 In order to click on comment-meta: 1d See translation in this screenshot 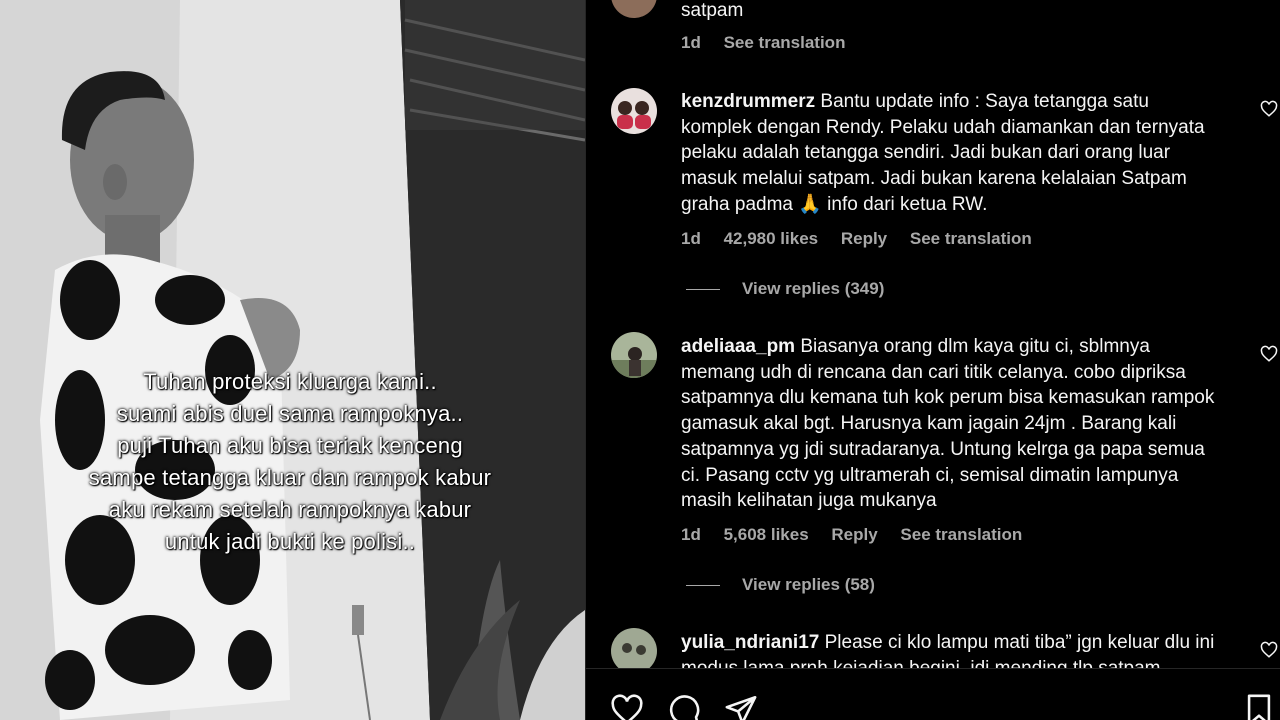, I will do `click(772, 43)`.